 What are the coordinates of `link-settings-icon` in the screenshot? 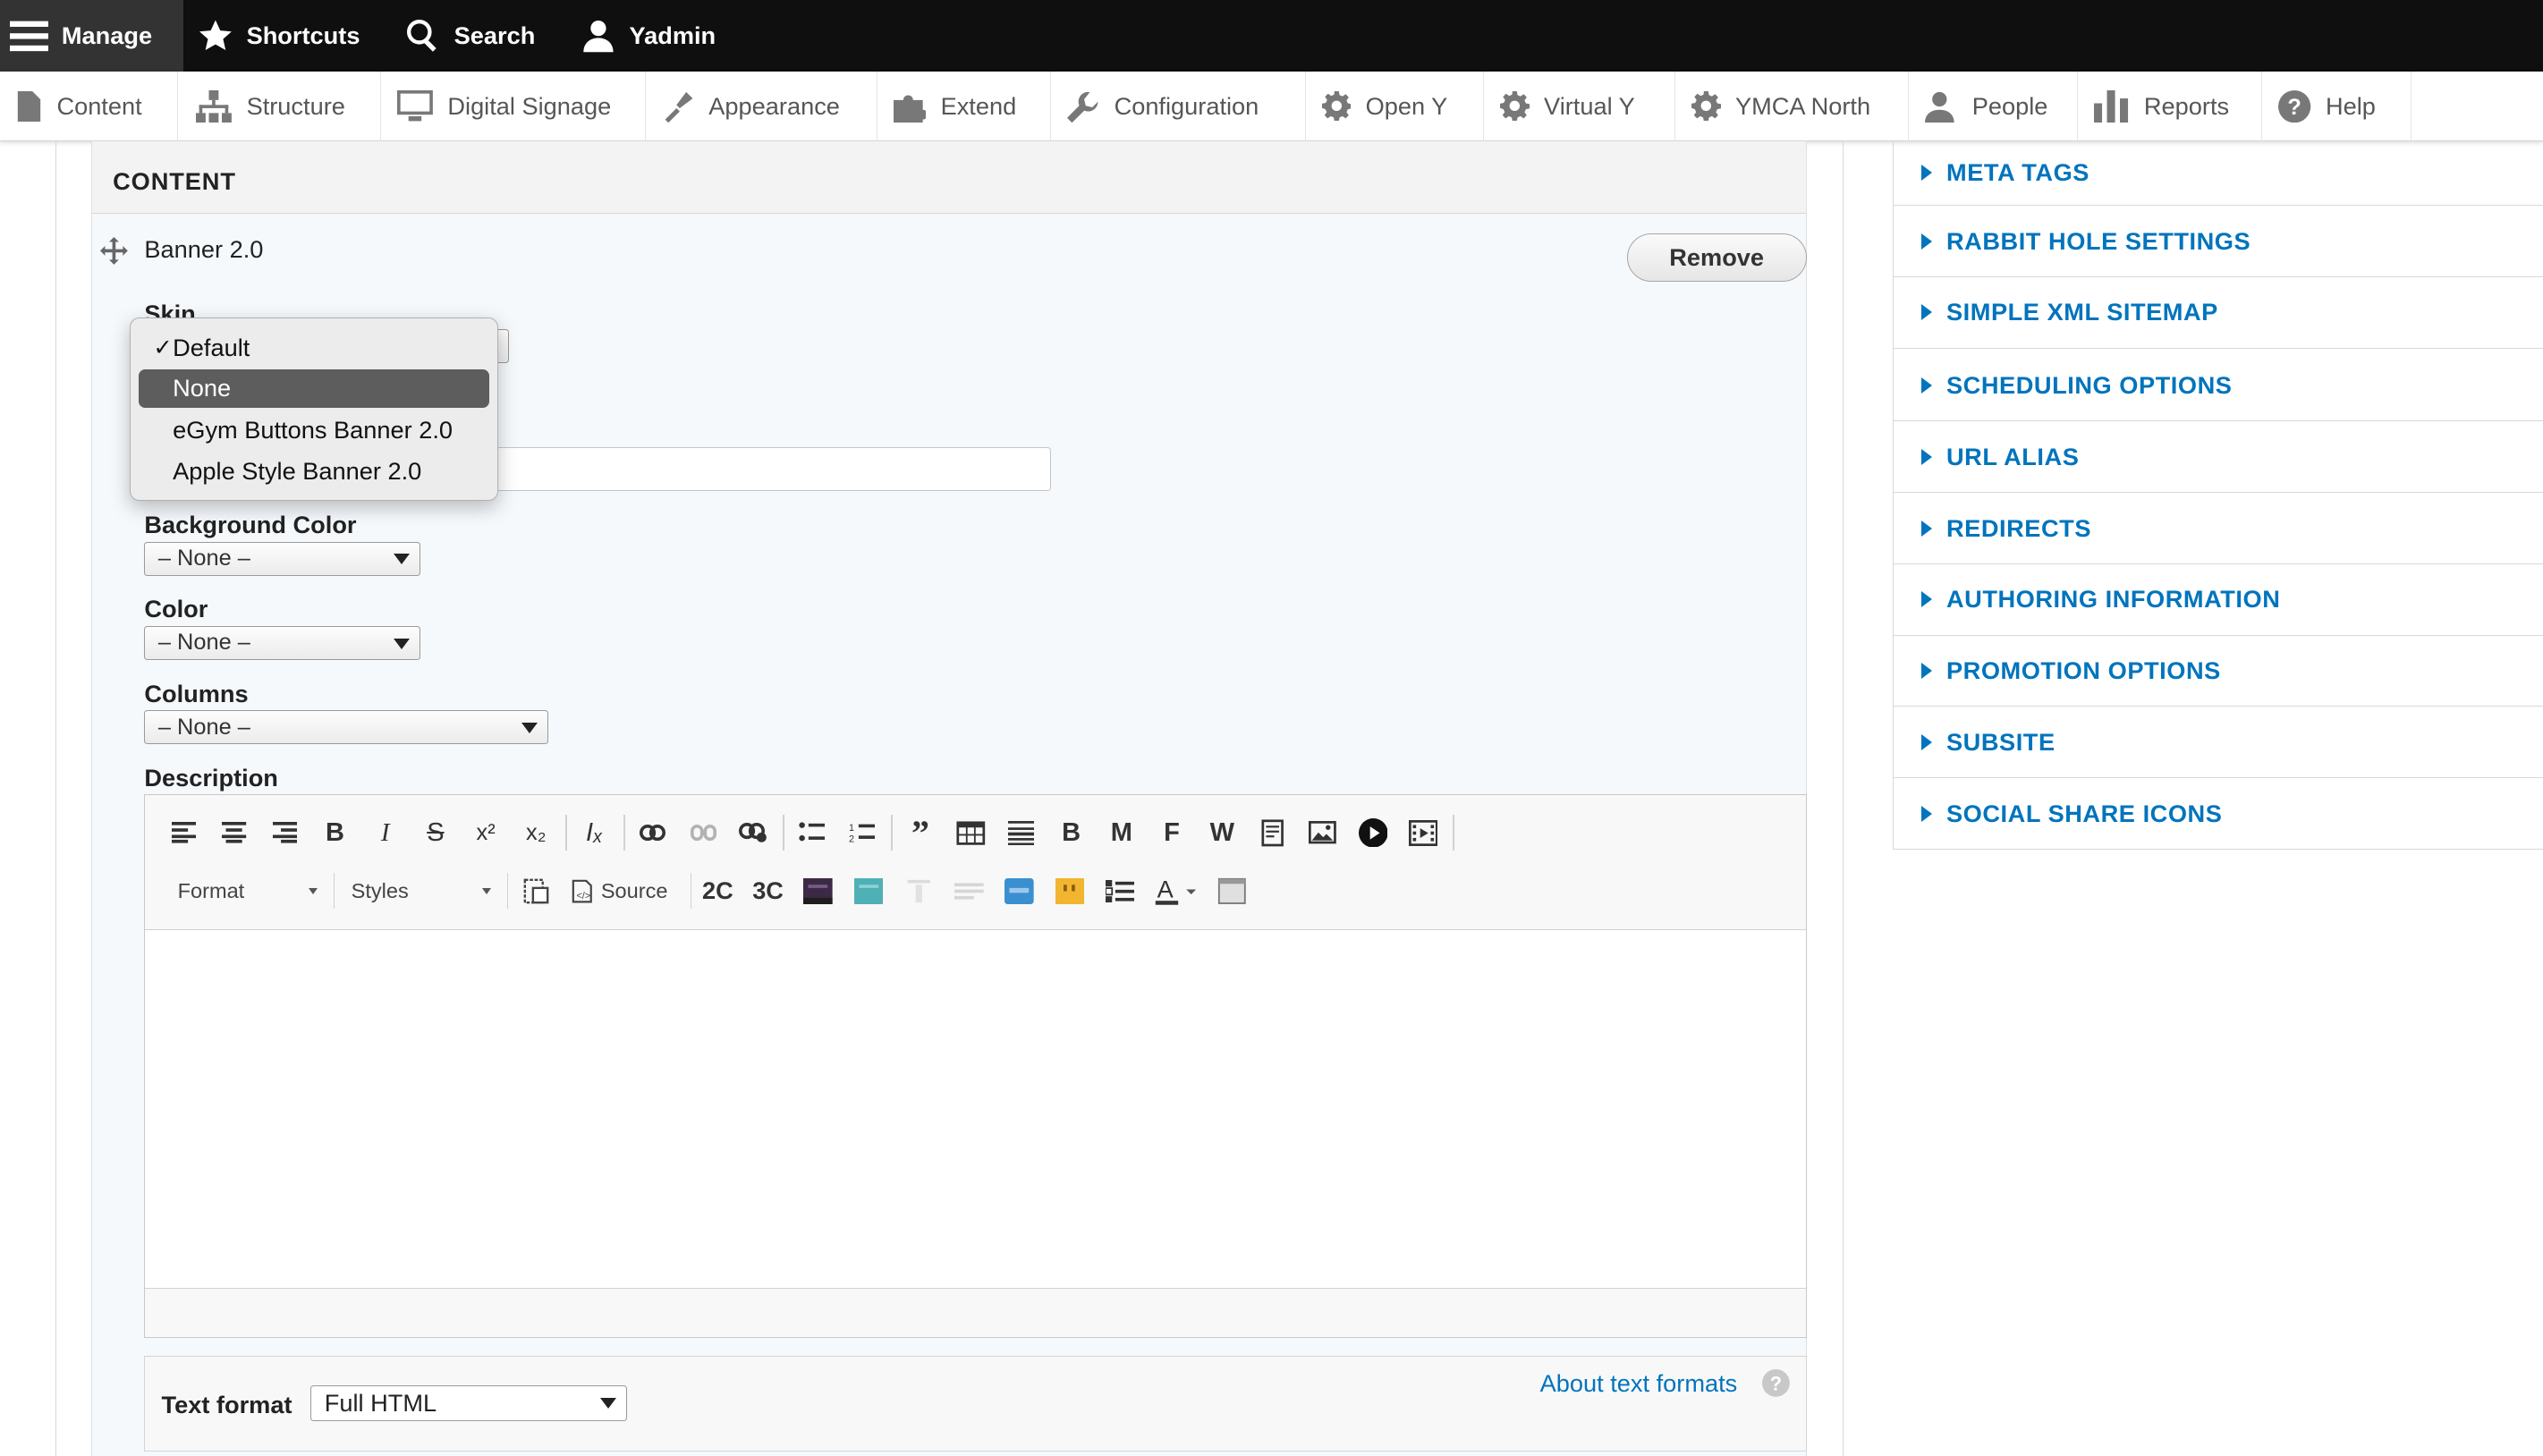 It's located at (754, 833).